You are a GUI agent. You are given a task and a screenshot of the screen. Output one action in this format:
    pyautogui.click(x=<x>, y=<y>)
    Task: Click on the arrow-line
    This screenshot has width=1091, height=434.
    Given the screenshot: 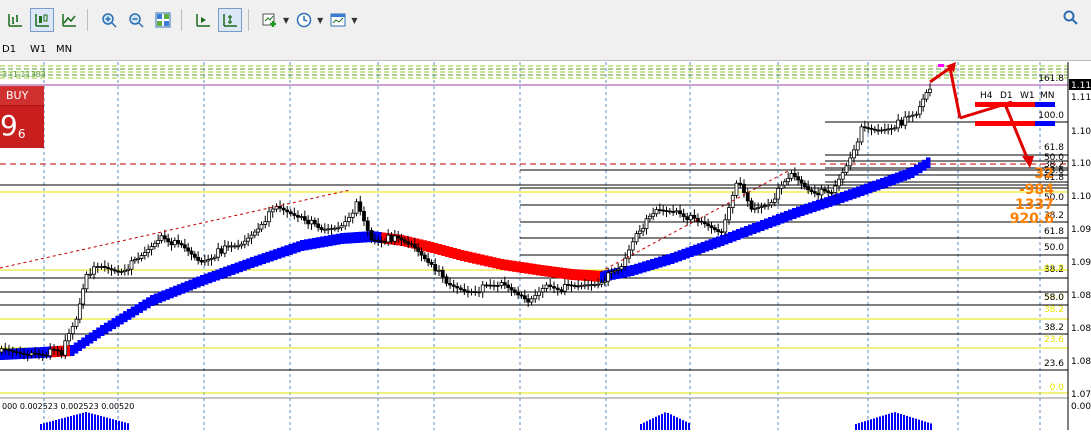 What is the action you would take?
    pyautogui.click(x=1017, y=134)
    